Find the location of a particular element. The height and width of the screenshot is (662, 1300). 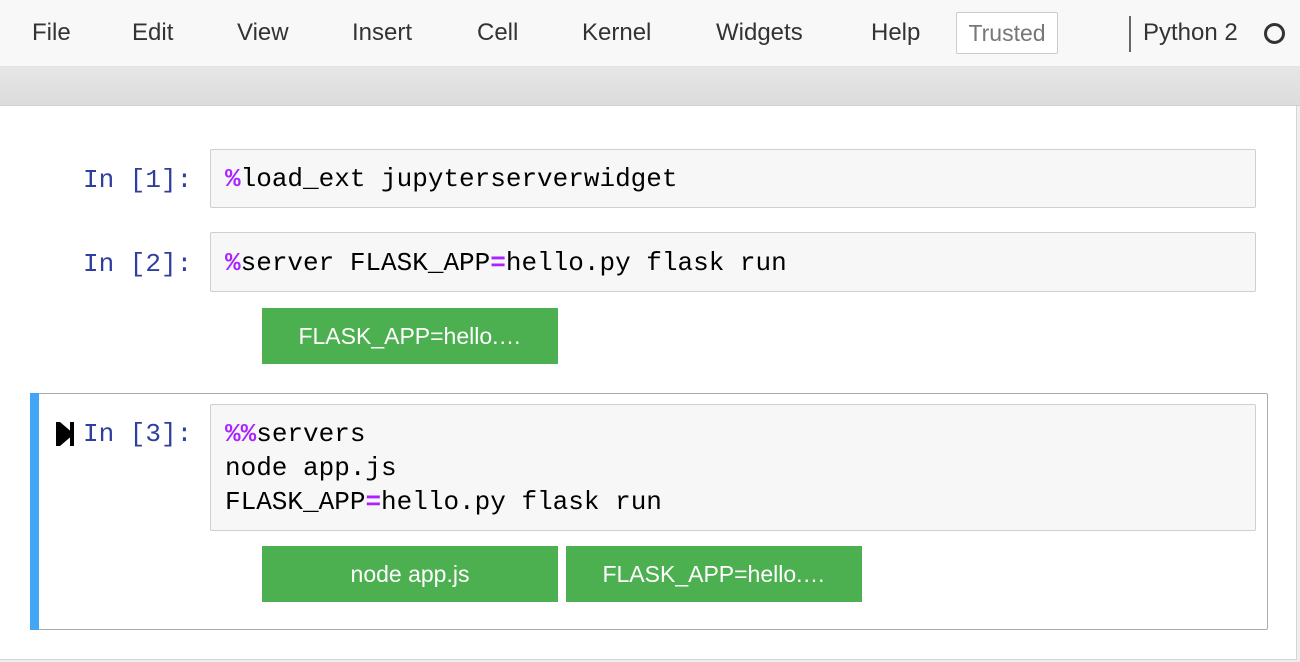

menu-insert: Insert is located at coordinates (382, 33).